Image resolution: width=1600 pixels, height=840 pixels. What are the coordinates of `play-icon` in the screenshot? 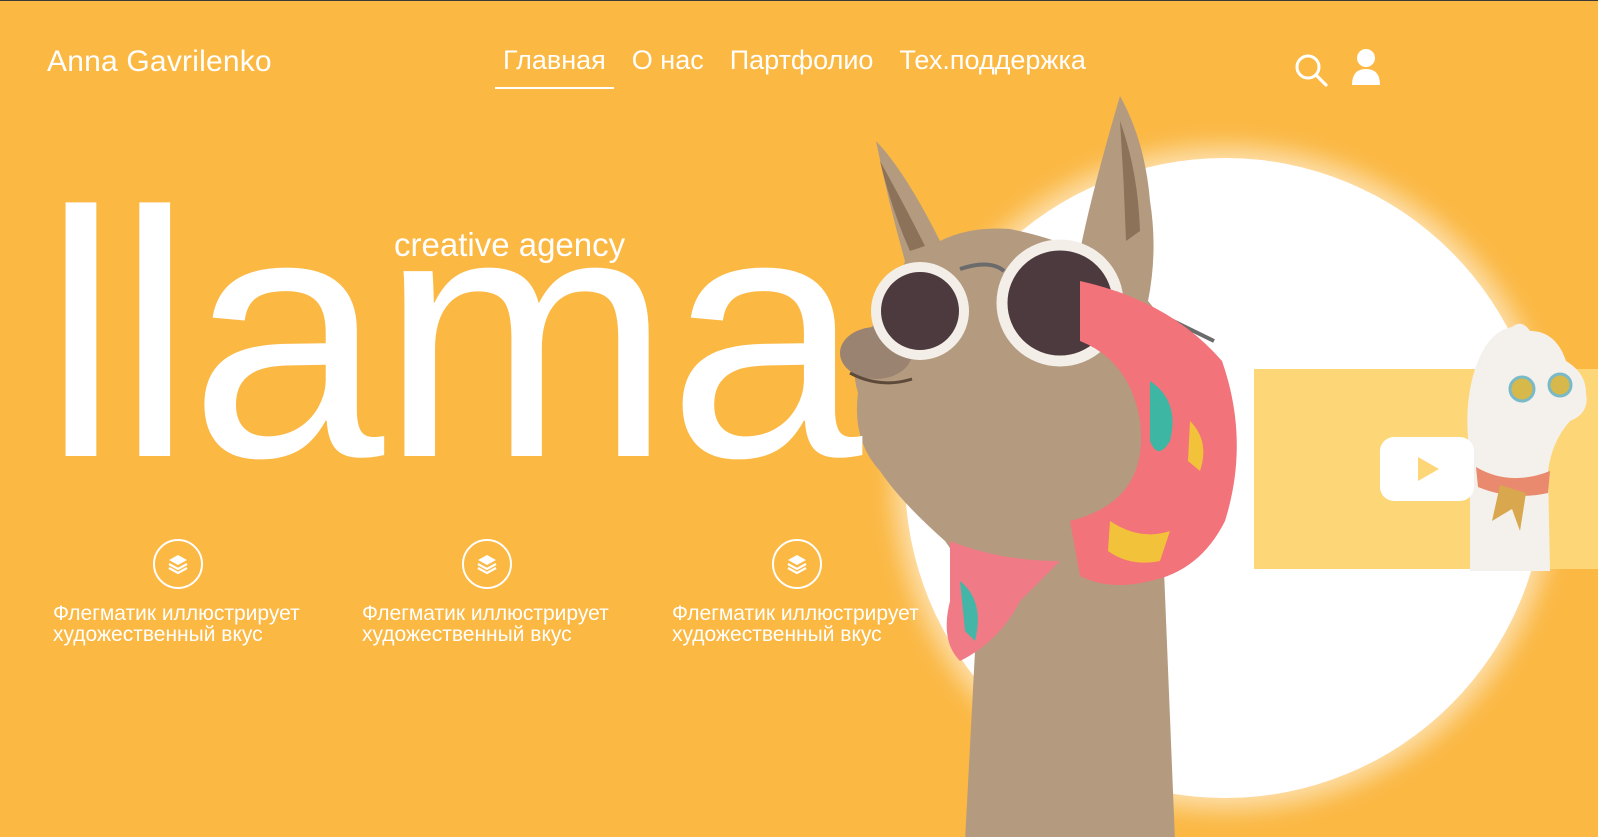 It's located at (1428, 469).